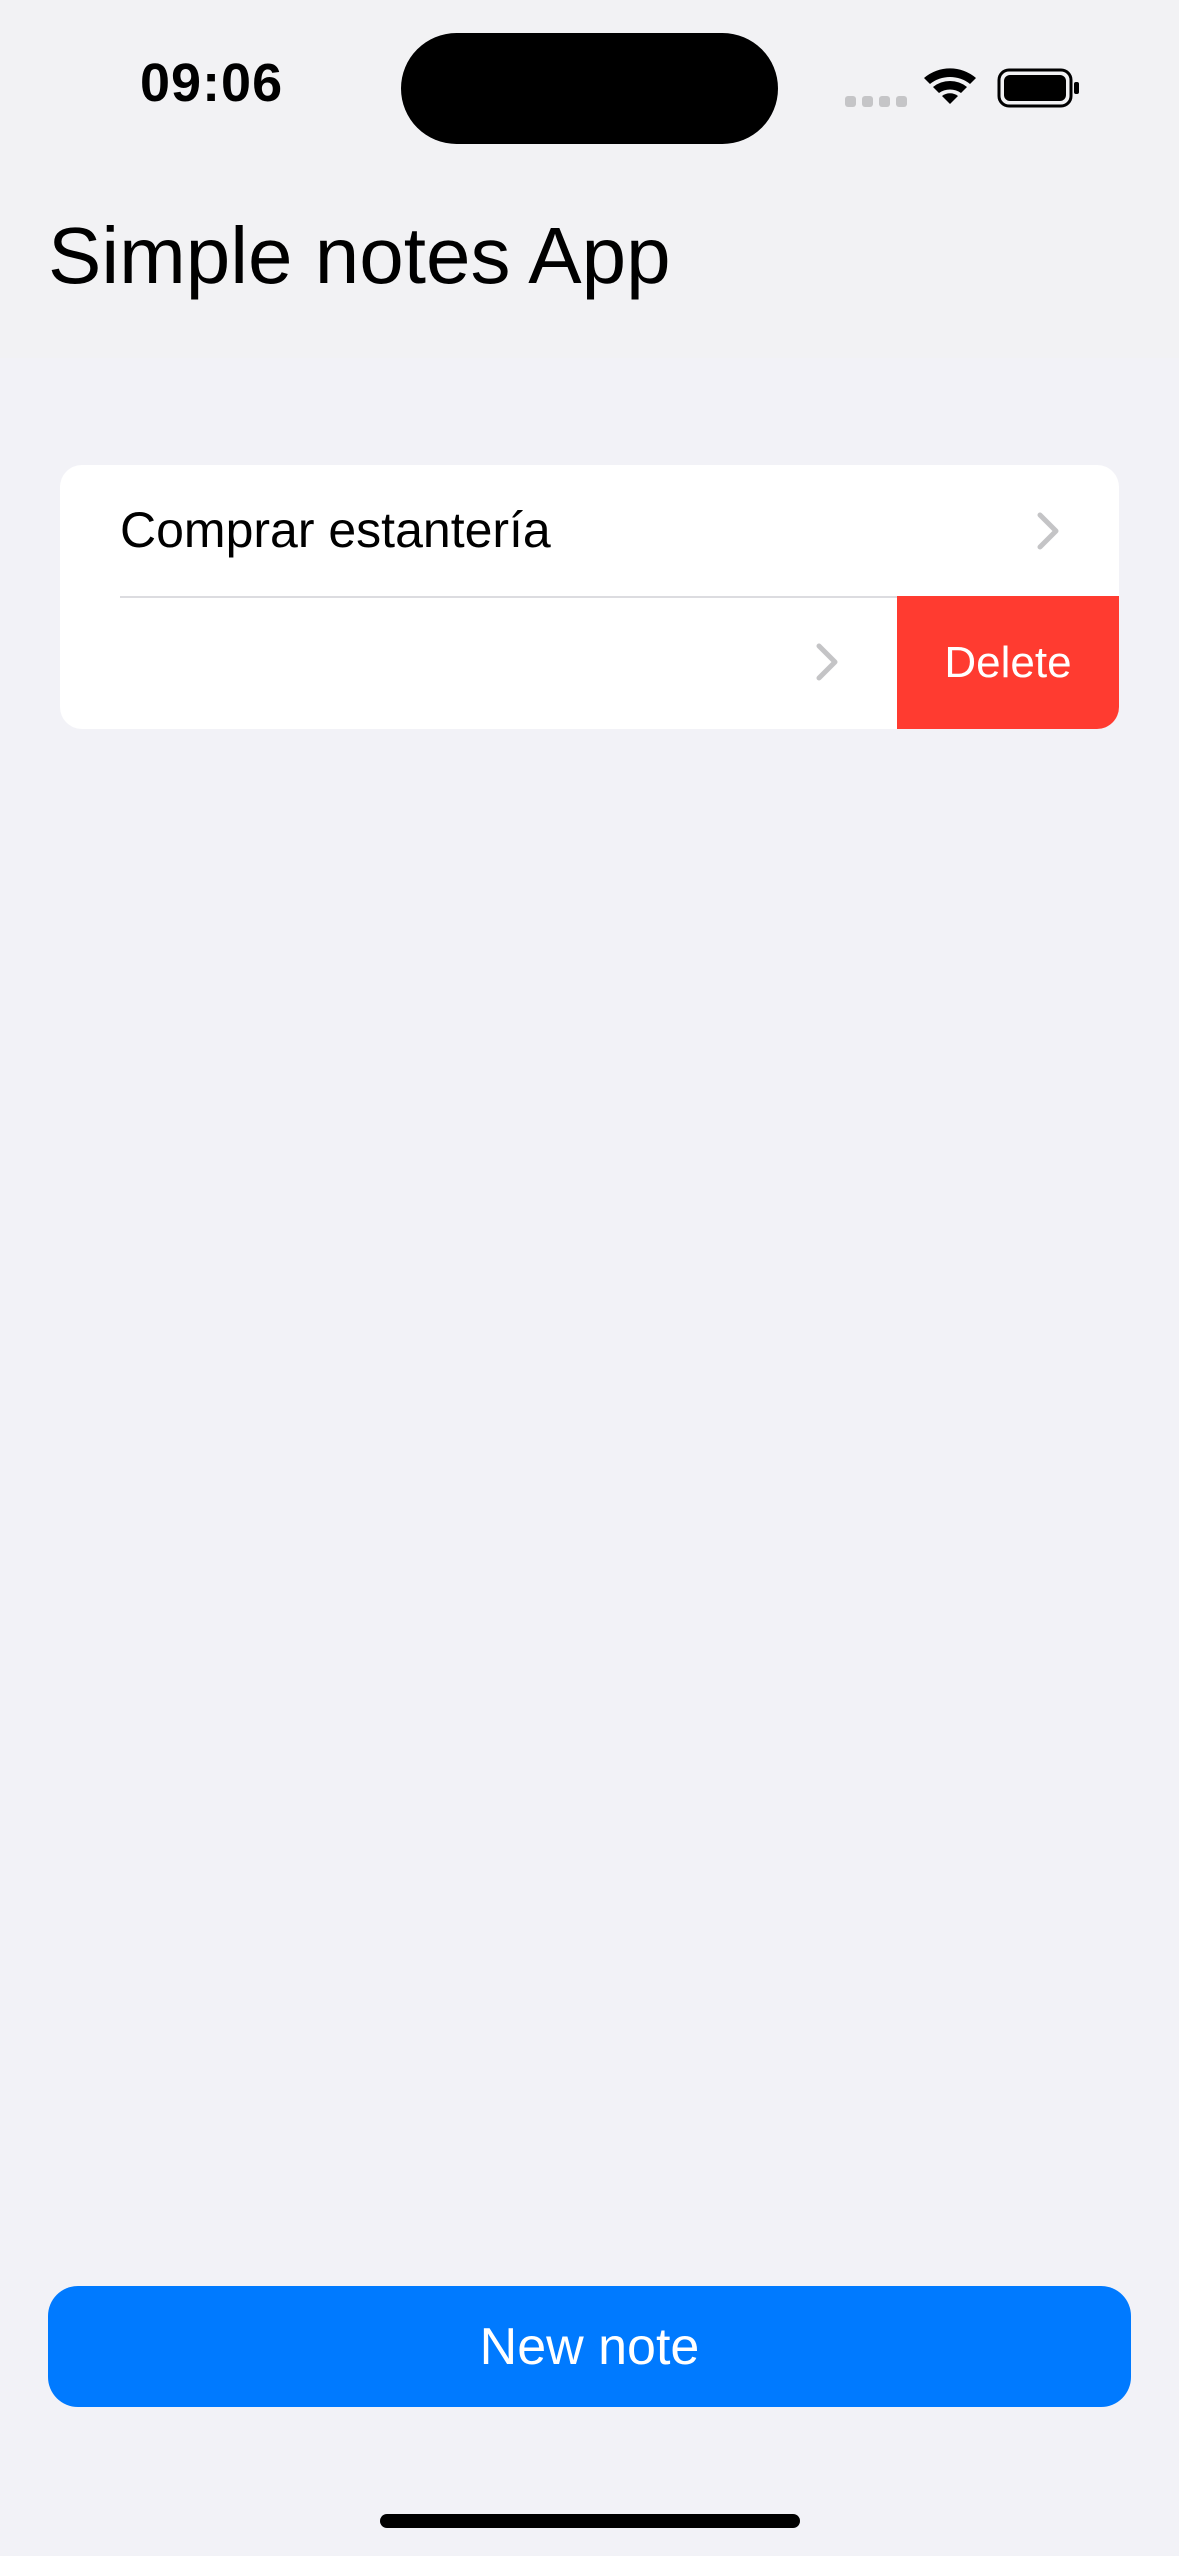 The height and width of the screenshot is (2556, 1179). I want to click on wifi-icon, so click(950, 86).